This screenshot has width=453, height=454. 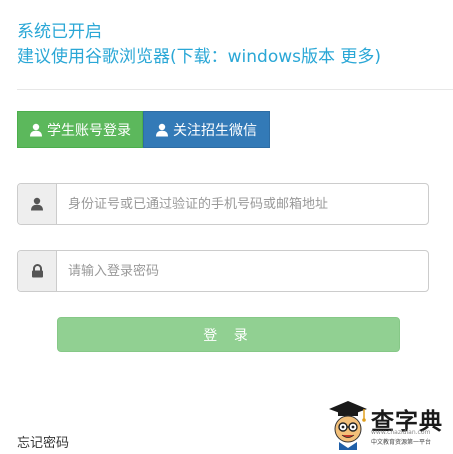 I want to click on login-tabs: 学生账号登录 关注招生微信, so click(x=143, y=129).